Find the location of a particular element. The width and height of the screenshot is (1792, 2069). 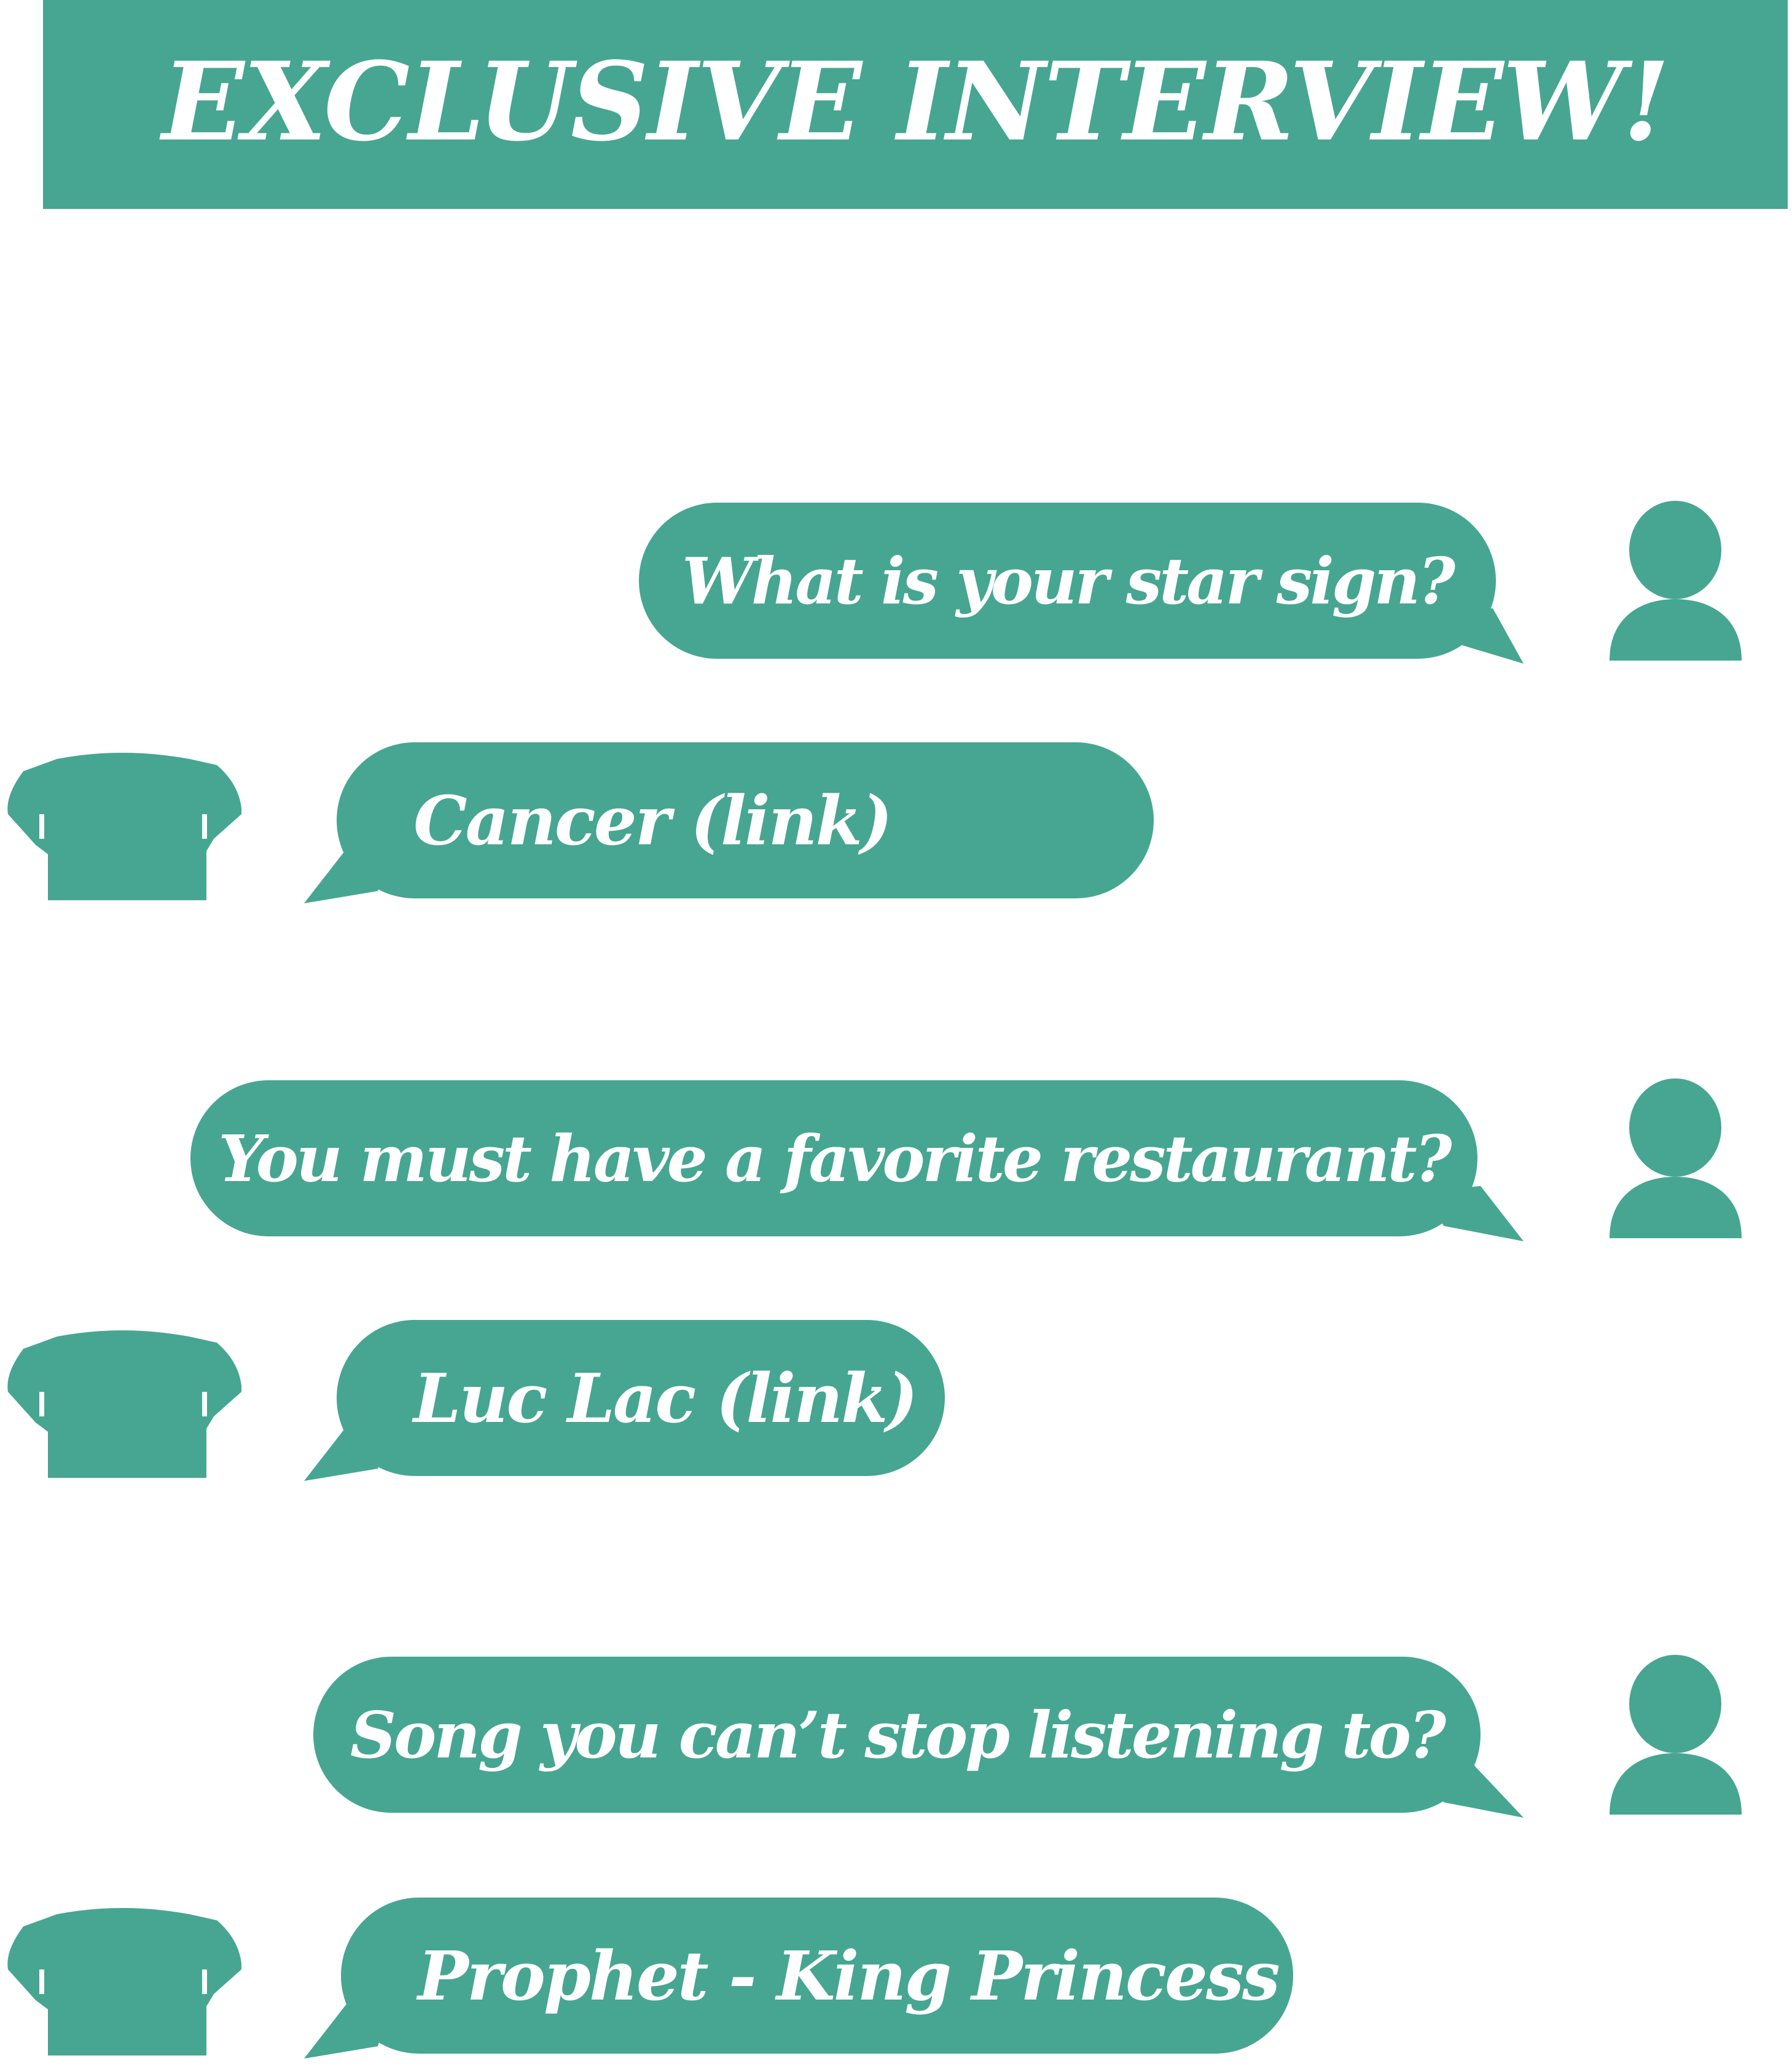

answer-bubble: Cancer (link) is located at coordinates (745, 820).